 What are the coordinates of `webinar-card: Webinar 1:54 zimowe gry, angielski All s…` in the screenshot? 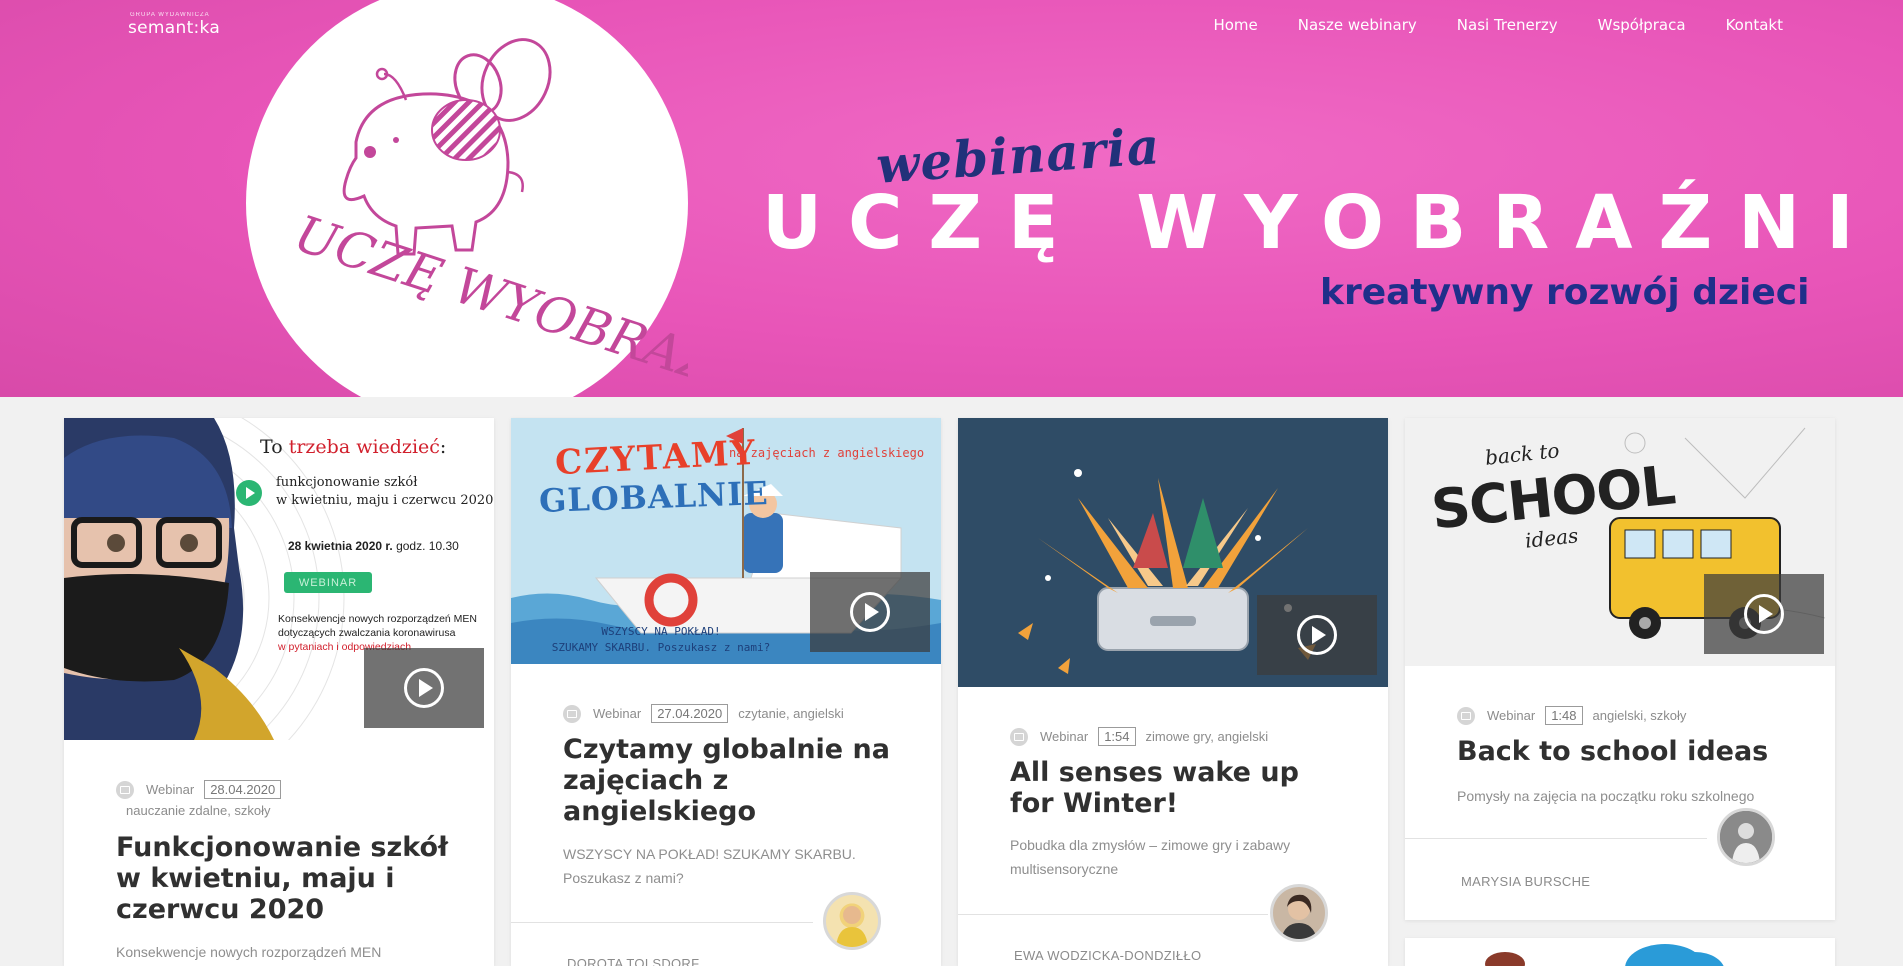 It's located at (1173, 692).